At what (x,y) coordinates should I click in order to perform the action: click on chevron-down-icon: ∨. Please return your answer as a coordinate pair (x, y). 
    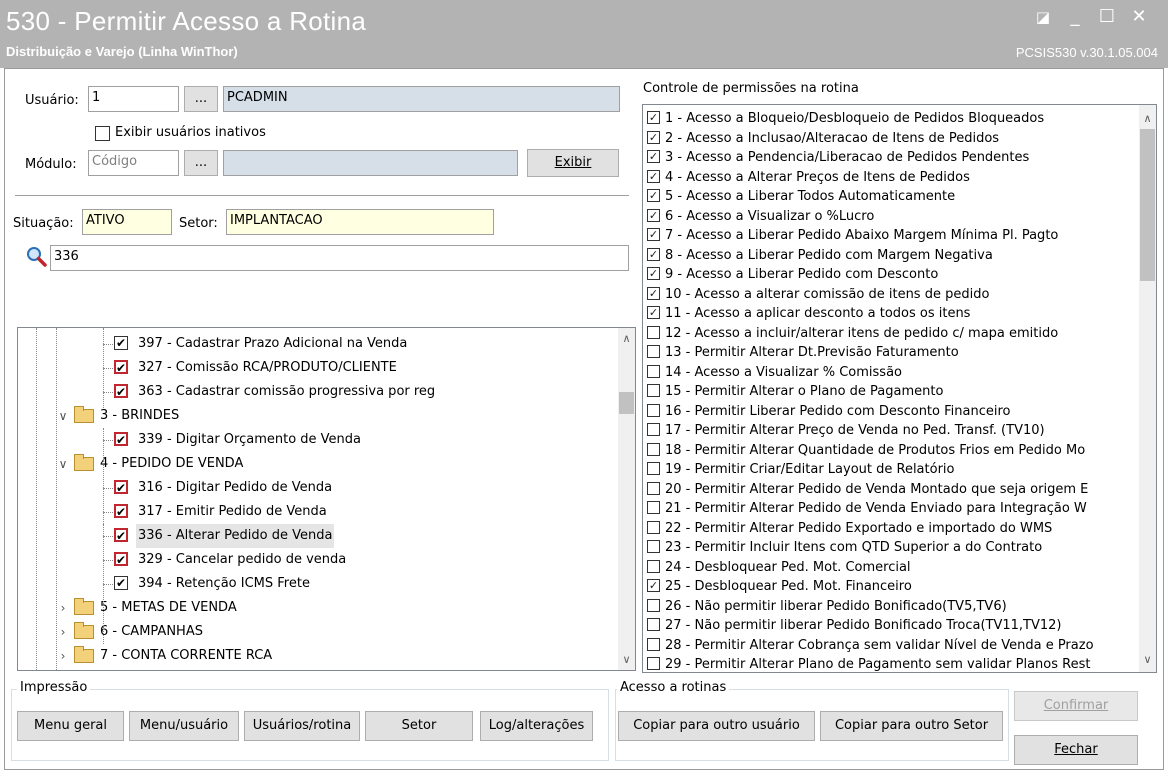
    Looking at the image, I should click on (63, 416).